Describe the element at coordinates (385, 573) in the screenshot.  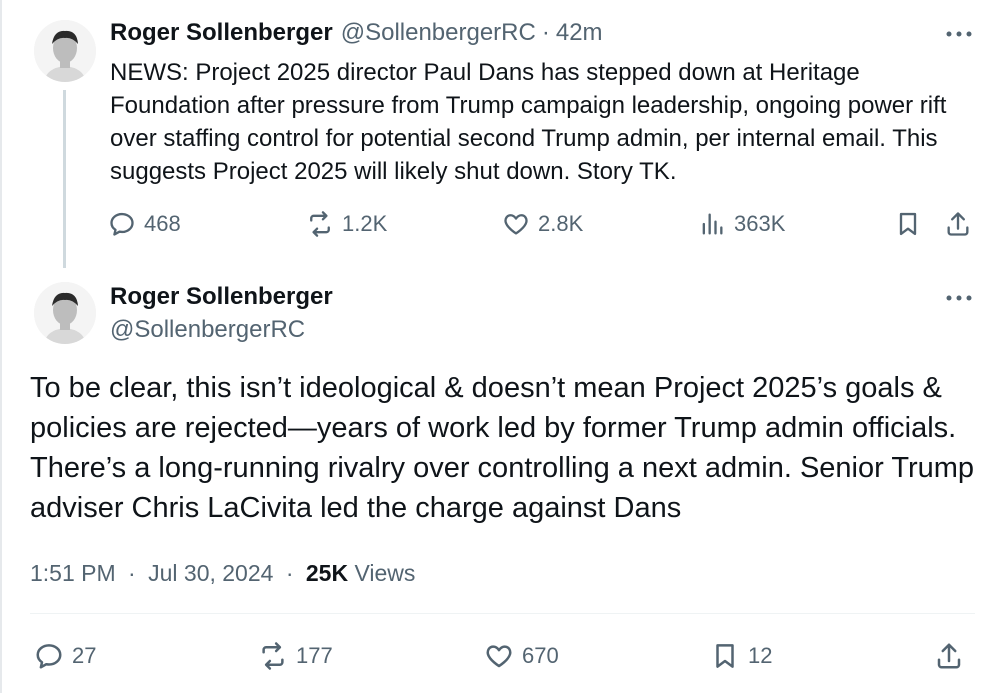
I see `views-label: Views` at that location.